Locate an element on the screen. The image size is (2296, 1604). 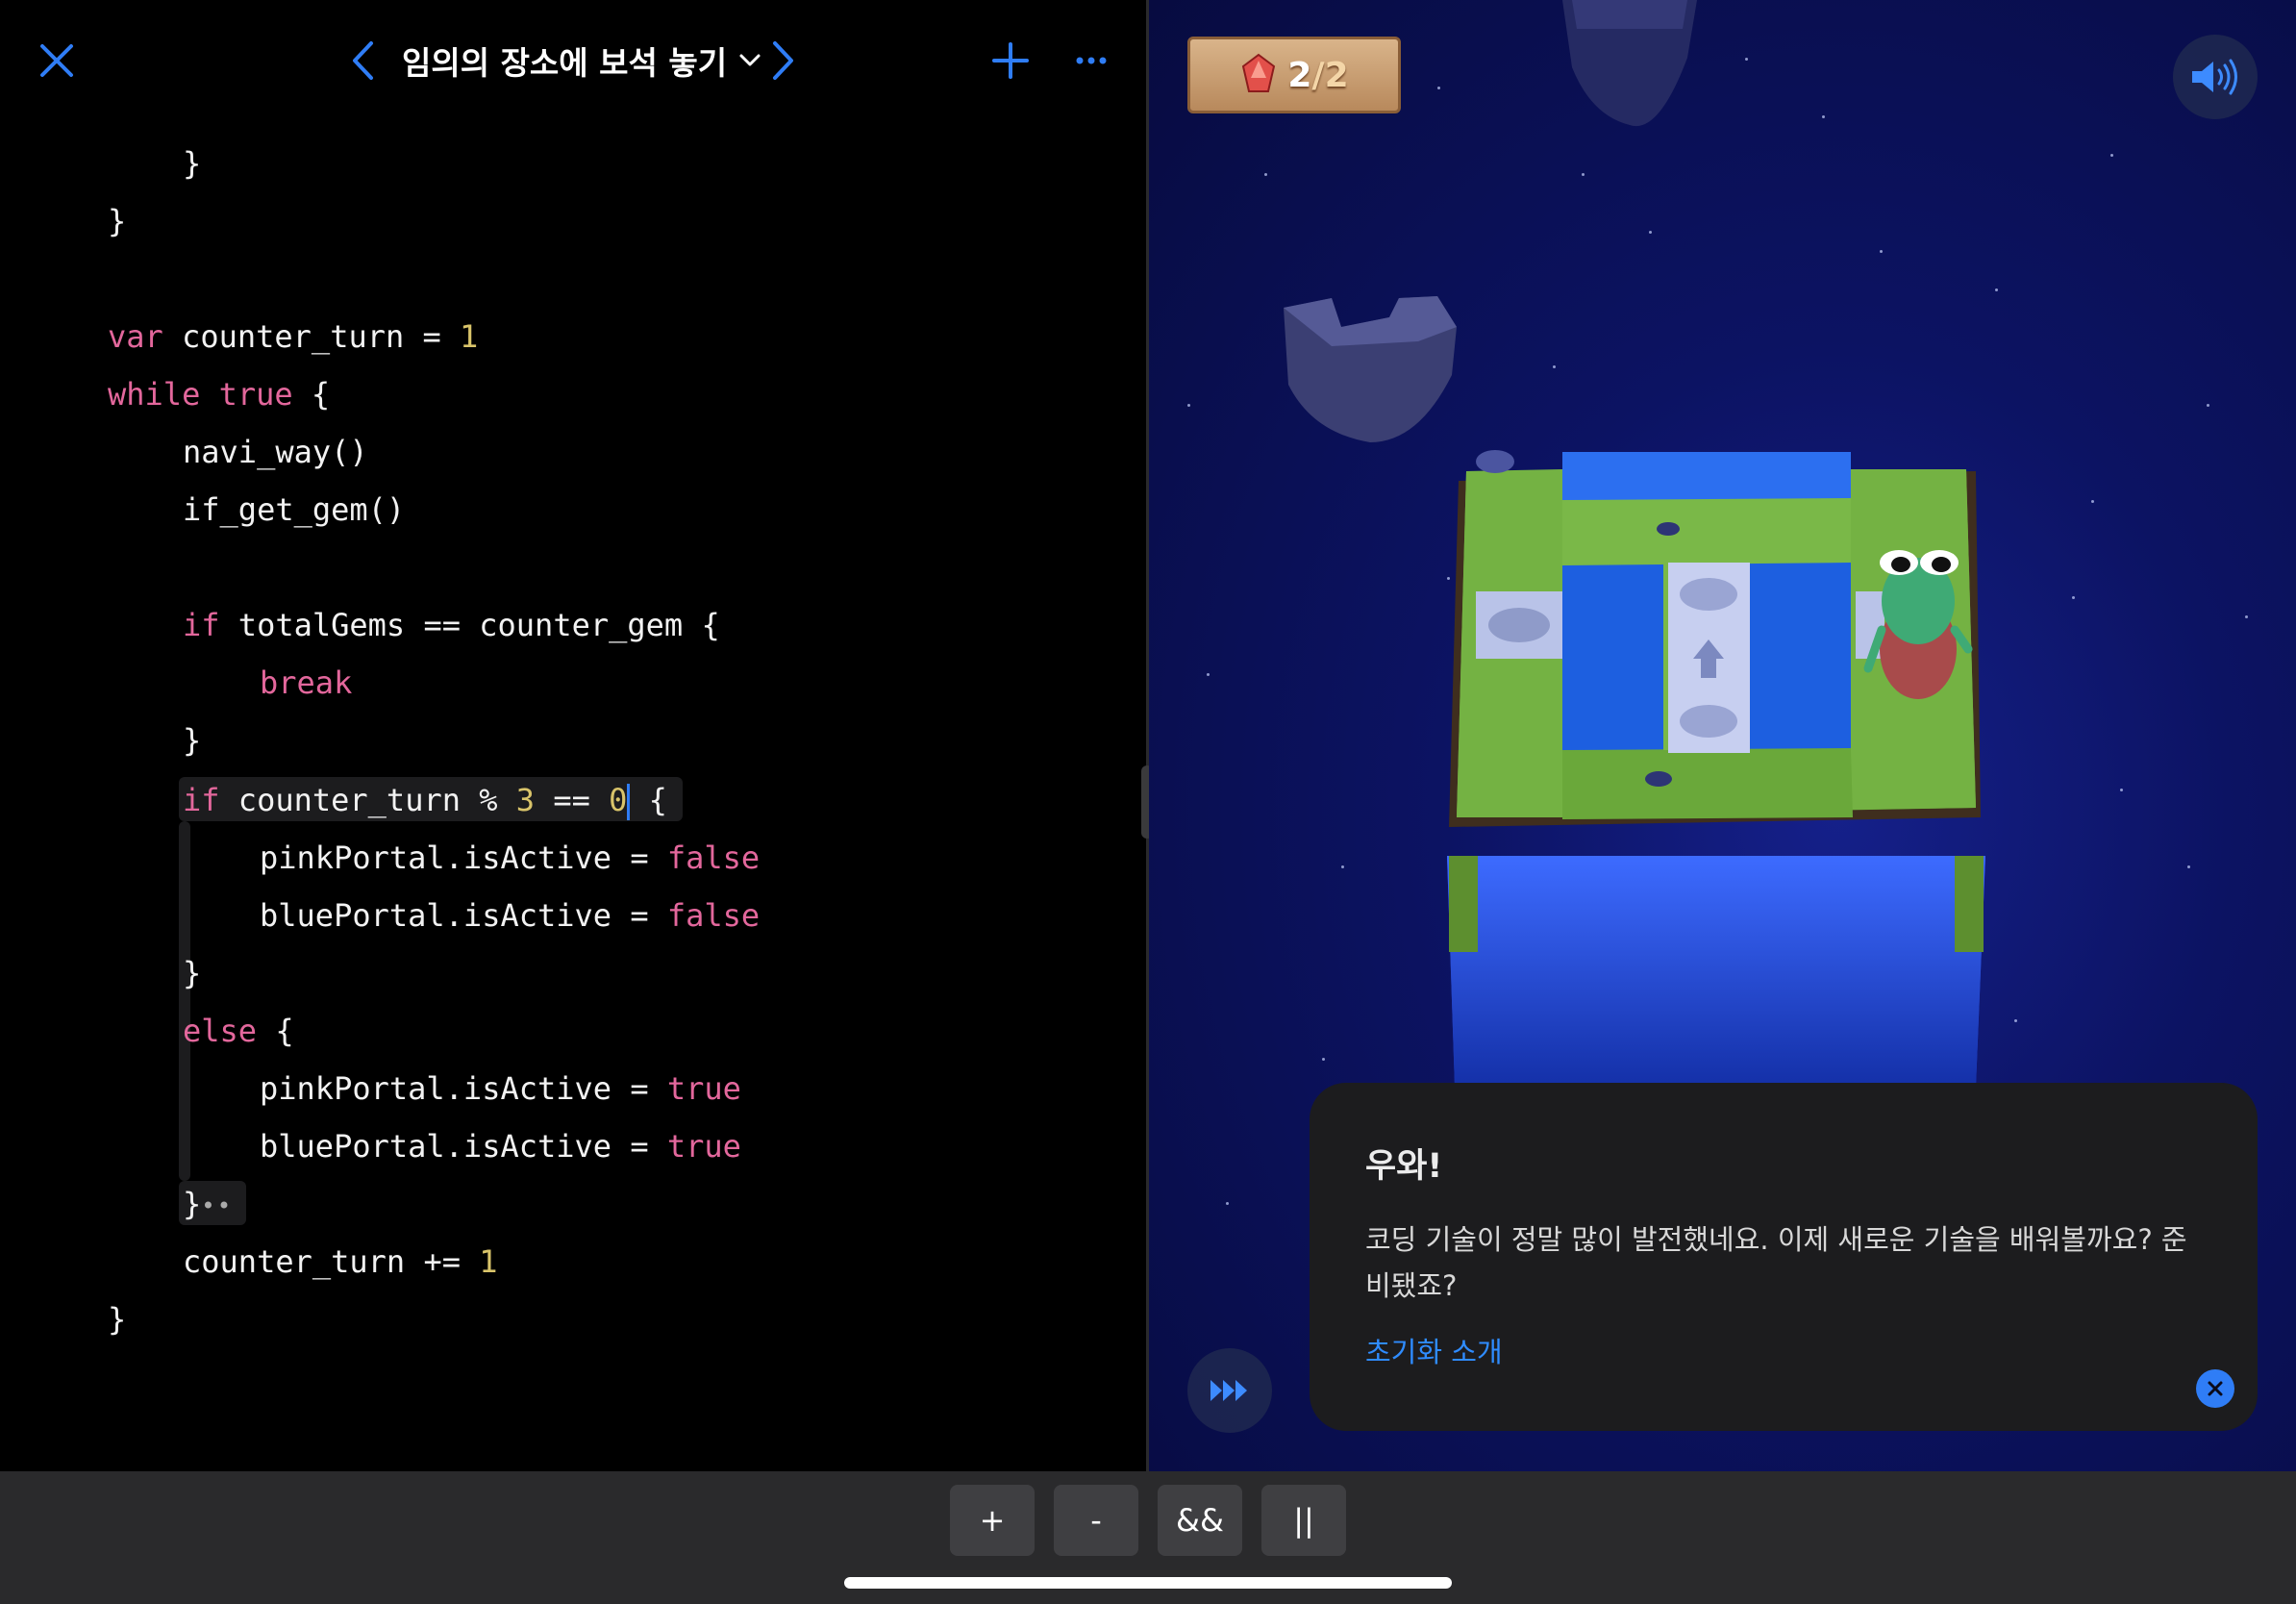
code-line: pinkPortal.isActive = false is located at coordinates (510, 858).